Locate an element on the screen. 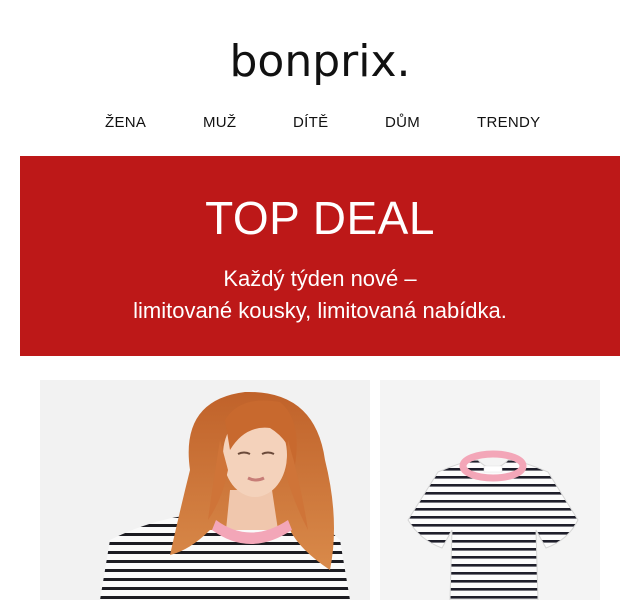 This screenshot has width=640, height=600. banner-title: TOP DEAL is located at coordinates (320, 218).